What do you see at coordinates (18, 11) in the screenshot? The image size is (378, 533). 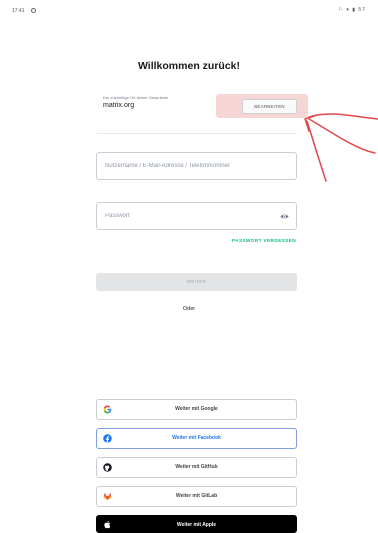 I see `status-time: 17:41` at bounding box center [18, 11].